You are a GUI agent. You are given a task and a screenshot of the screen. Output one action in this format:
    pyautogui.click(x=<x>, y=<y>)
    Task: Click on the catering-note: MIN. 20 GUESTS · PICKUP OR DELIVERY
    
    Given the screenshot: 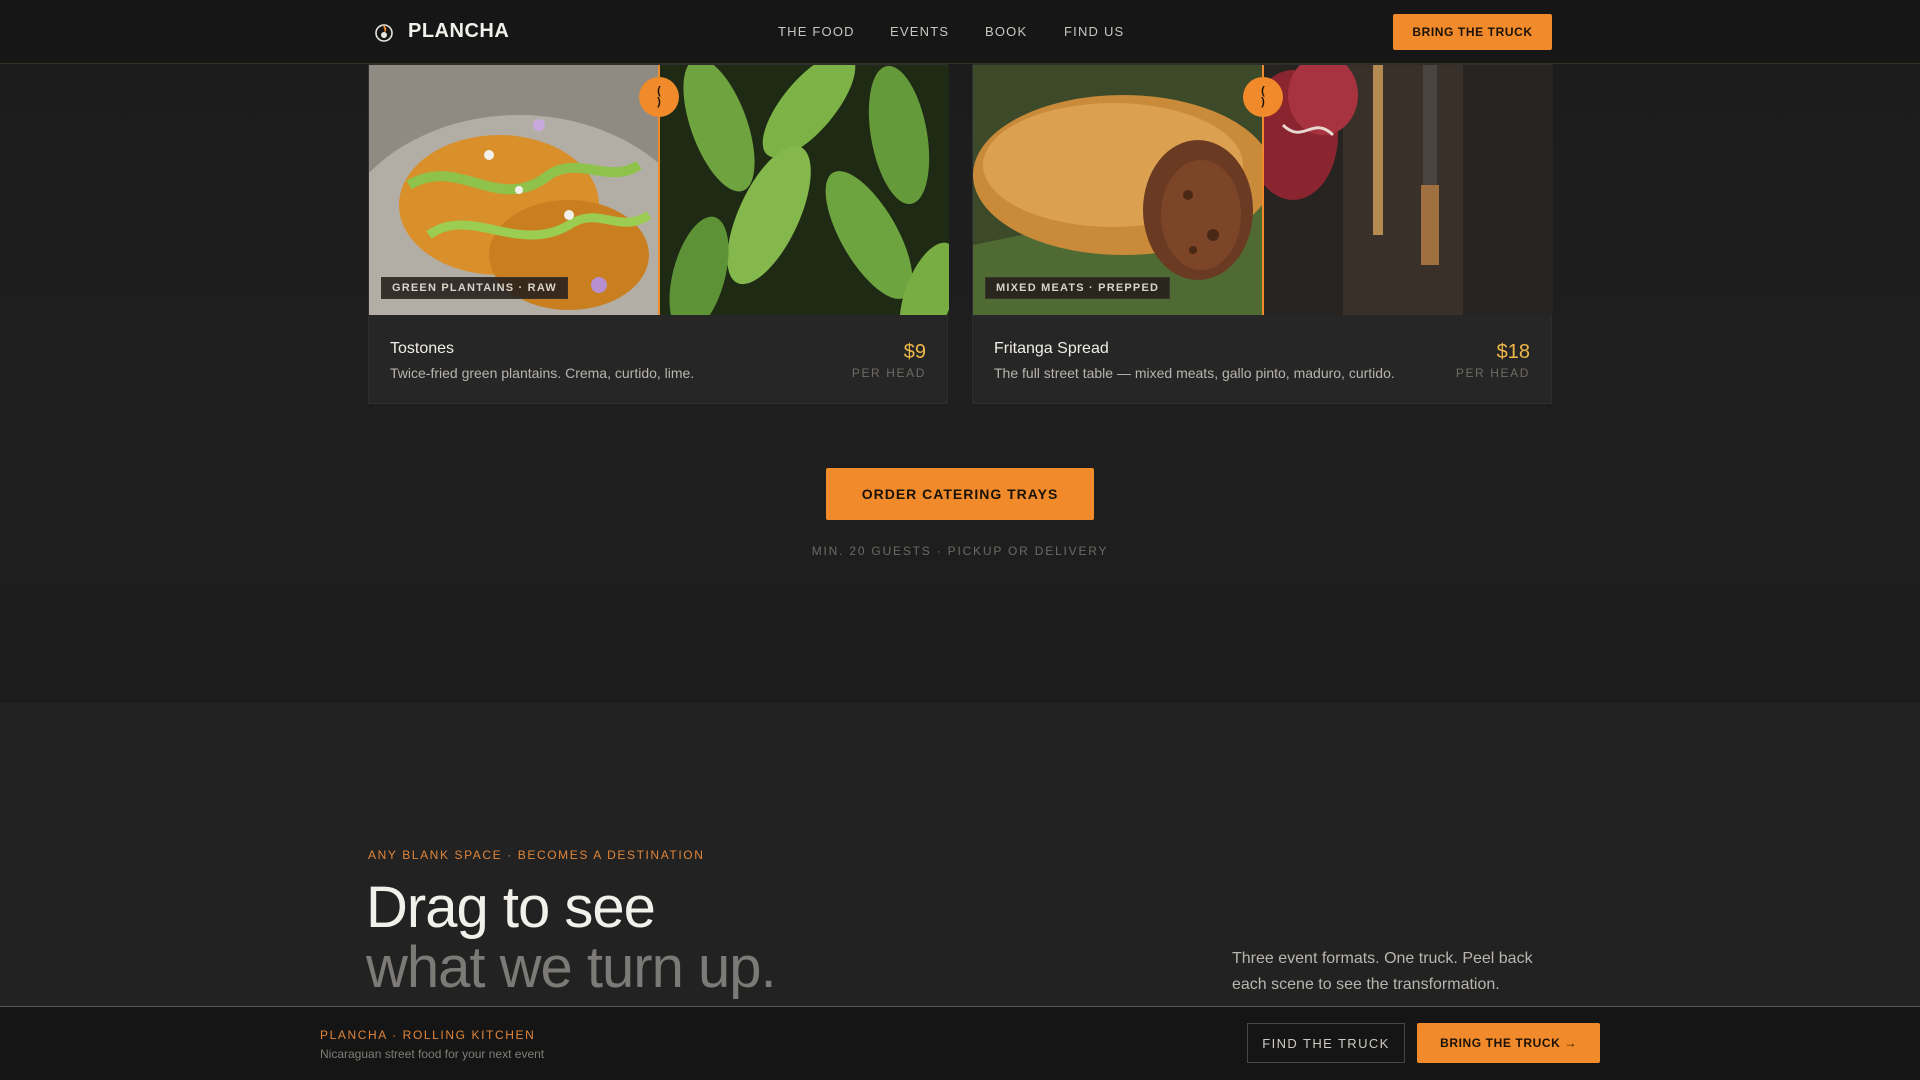 What is the action you would take?
    pyautogui.click(x=960, y=551)
    